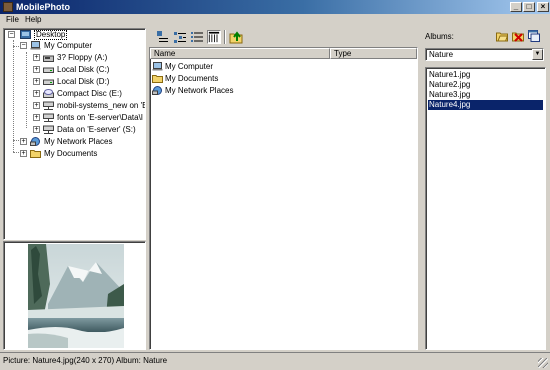 This screenshot has width=550, height=370. Describe the element at coordinates (12, 20) in the screenshot. I see `menu-file: File` at that location.